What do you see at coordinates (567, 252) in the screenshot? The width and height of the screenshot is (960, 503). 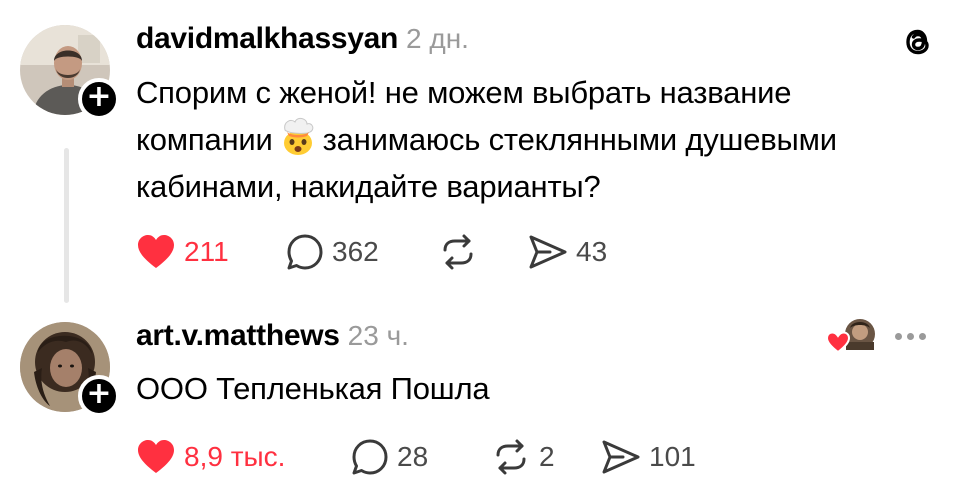 I see `share-button: 43` at bounding box center [567, 252].